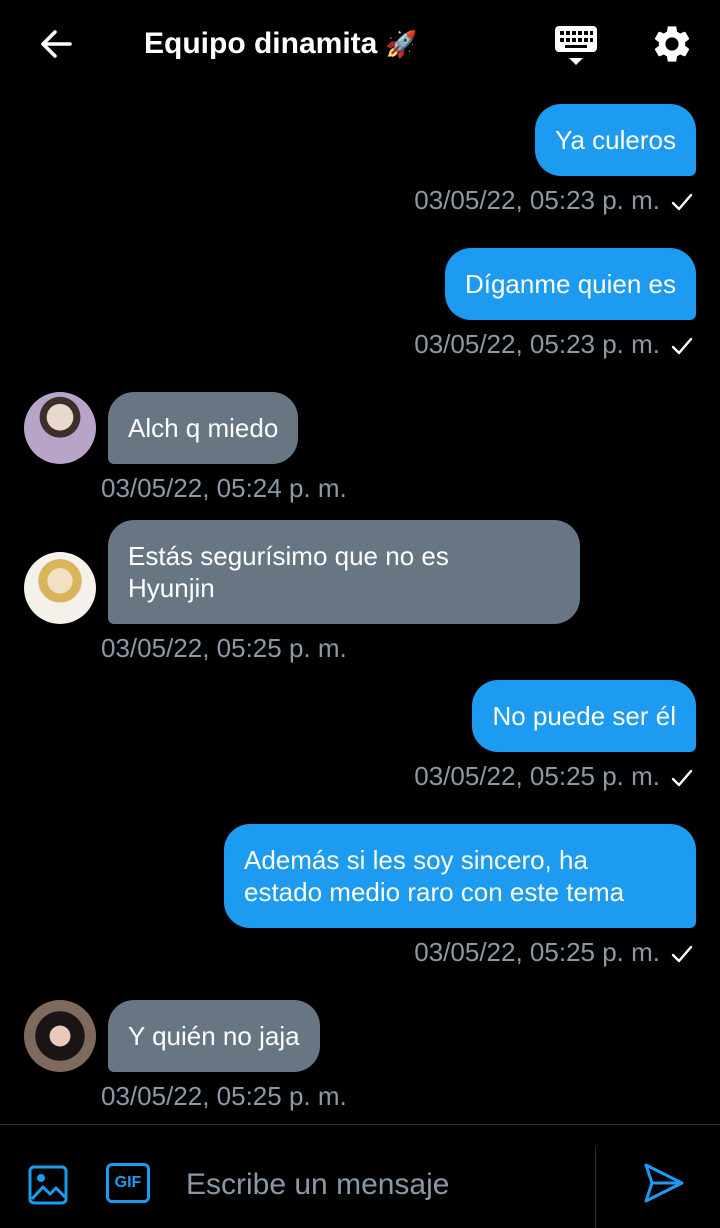 This screenshot has width=720, height=1228. What do you see at coordinates (416, 860) in the screenshot?
I see `message-line: Además si les soy sincero, ha` at bounding box center [416, 860].